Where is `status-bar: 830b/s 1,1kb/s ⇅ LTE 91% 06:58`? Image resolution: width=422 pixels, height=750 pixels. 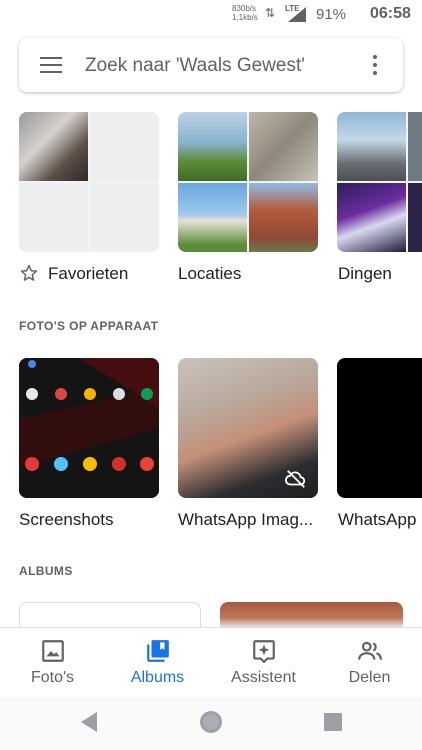 status-bar: 830b/s 1,1kb/s ⇅ LTE 91% 06:58 is located at coordinates (211, 15).